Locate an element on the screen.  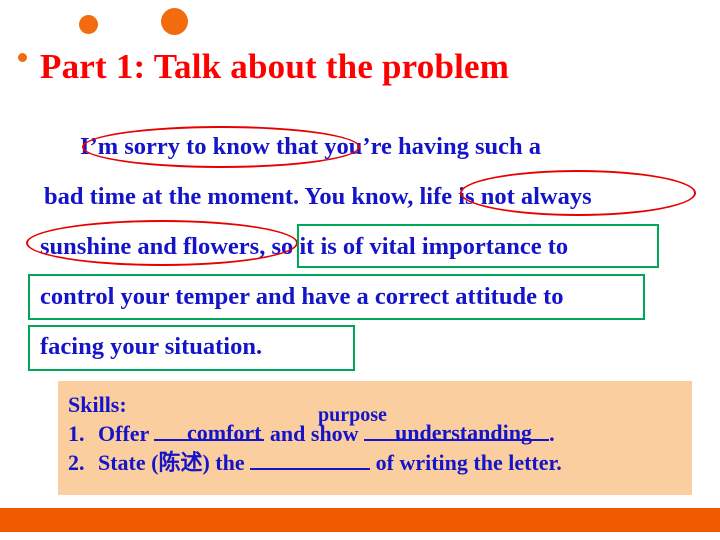
decorative-dot-large-right is located at coordinates (174, 21).